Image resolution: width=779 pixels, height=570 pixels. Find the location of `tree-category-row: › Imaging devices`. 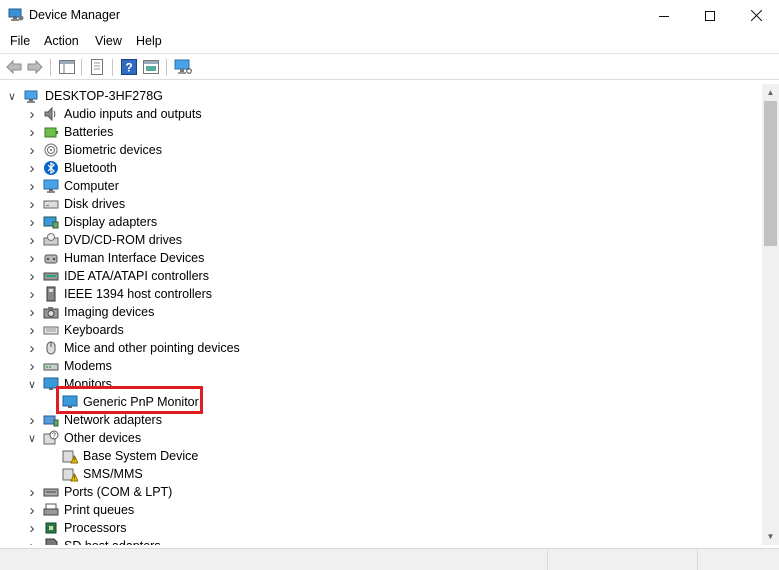

tree-category-row: › Imaging devices is located at coordinates (381, 312).